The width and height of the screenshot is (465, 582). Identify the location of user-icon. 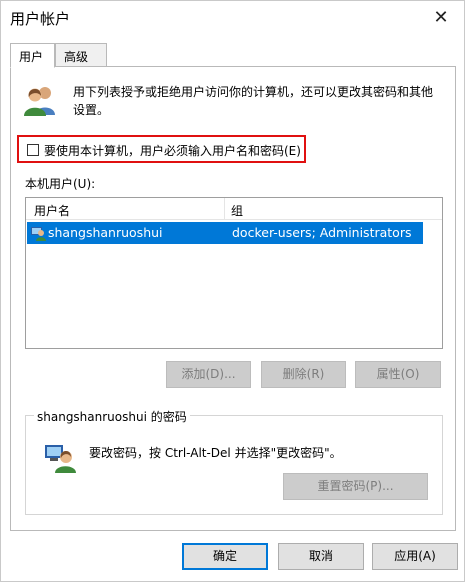
(38, 234).